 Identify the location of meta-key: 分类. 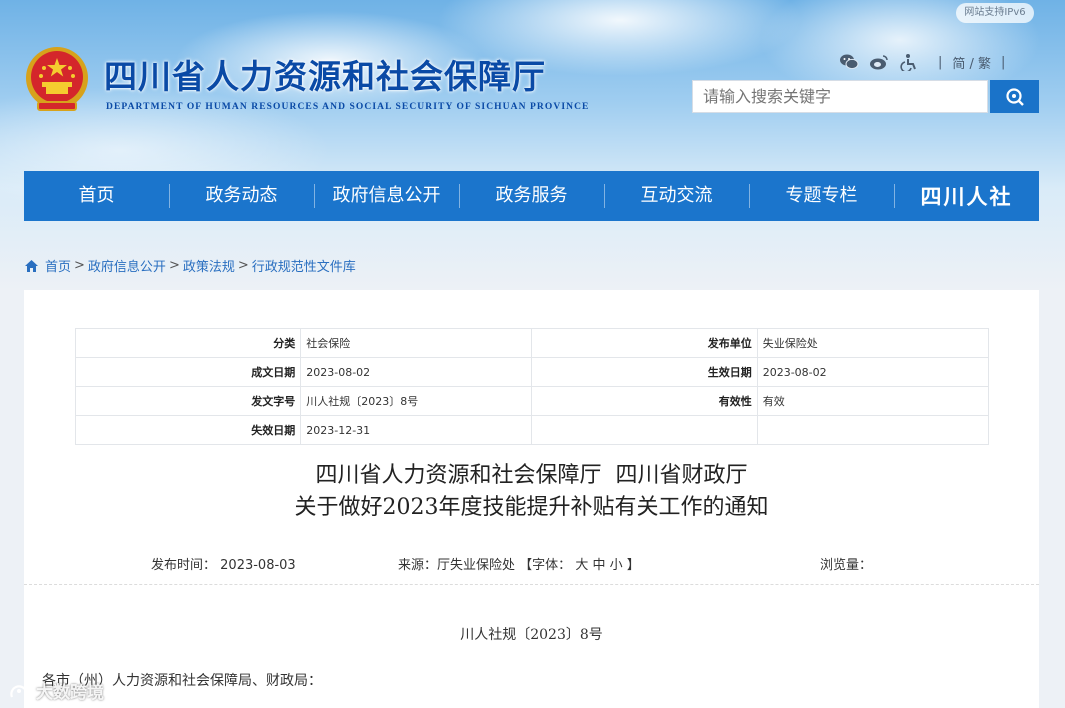
(188, 343).